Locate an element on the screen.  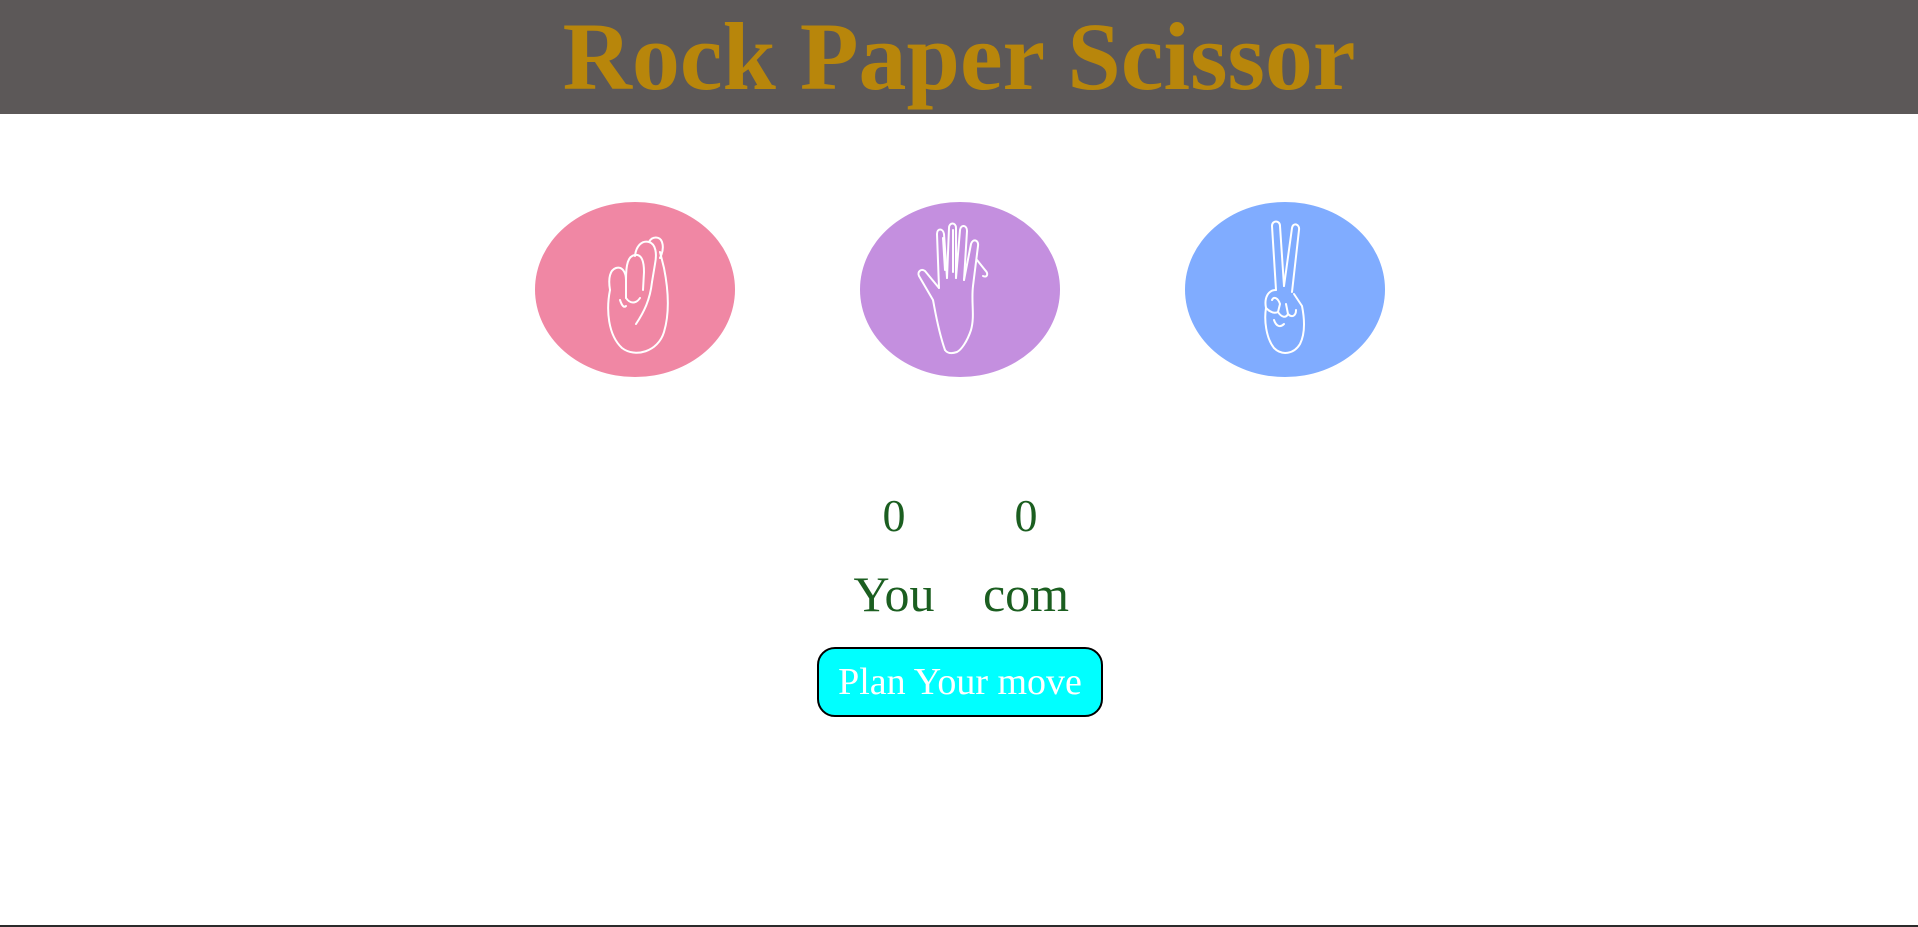
page-title: Rock Paper Scissor is located at coordinates (959, 56).